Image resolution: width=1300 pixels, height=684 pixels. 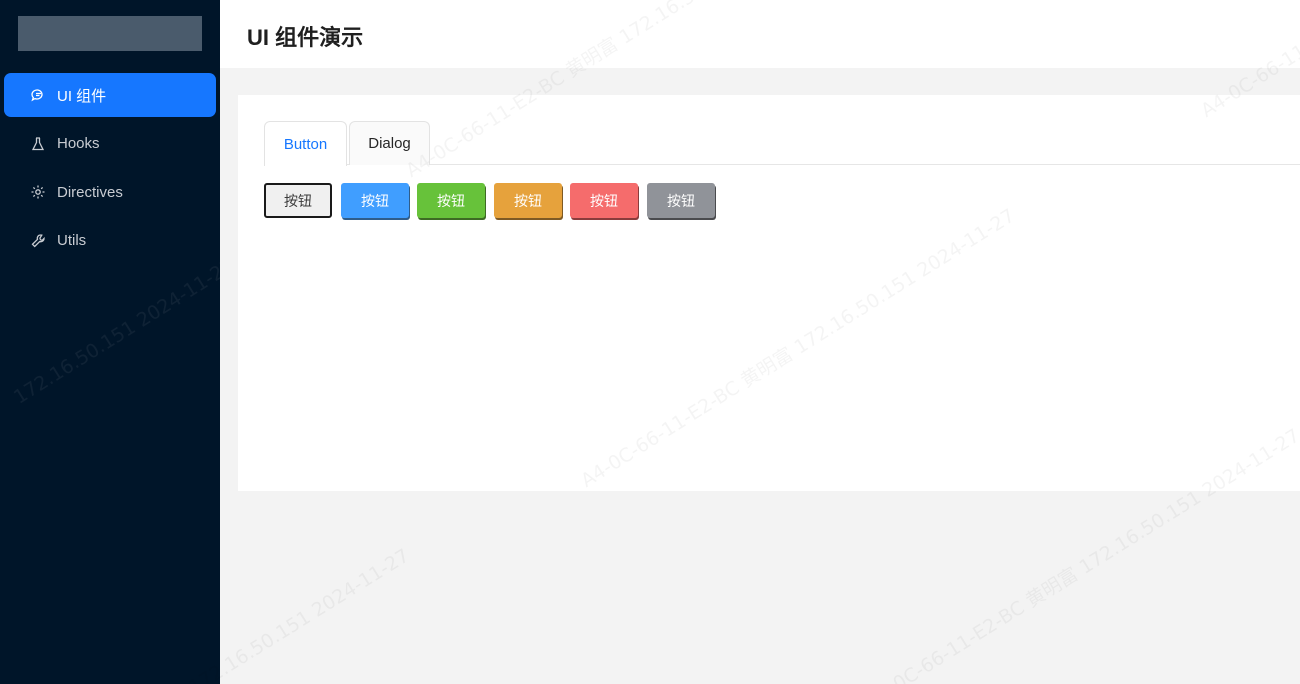 I want to click on default-button: 按钮, so click(x=298, y=200).